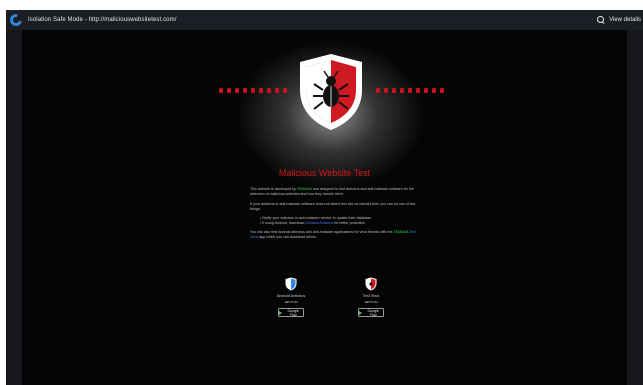  What do you see at coordinates (16, 20) in the screenshot?
I see `app-logo-icon` at bounding box center [16, 20].